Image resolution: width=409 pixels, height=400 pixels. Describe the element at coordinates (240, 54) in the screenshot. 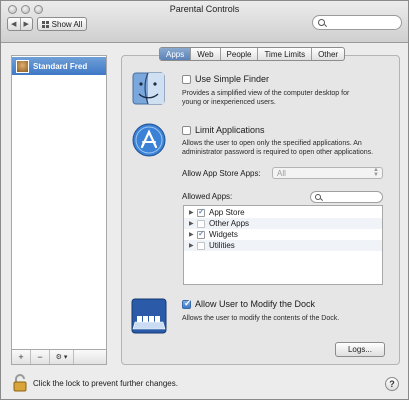

I see `tab-people: People` at that location.